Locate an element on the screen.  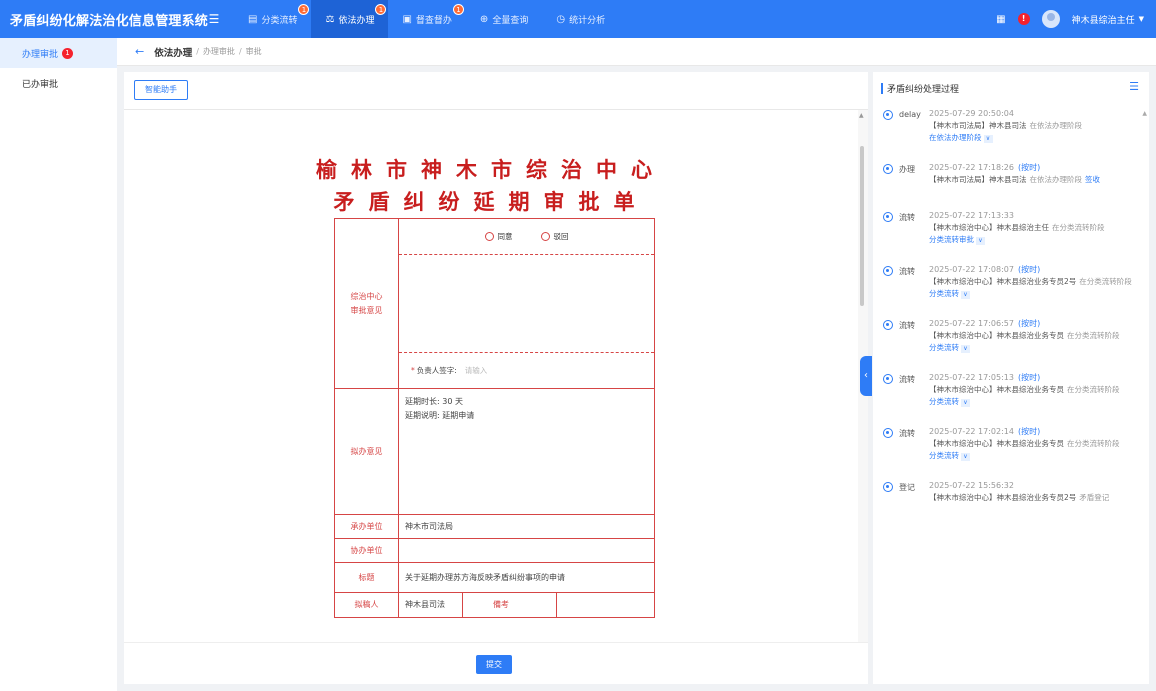
form-footer: 提交 is located at coordinates (496, 663).